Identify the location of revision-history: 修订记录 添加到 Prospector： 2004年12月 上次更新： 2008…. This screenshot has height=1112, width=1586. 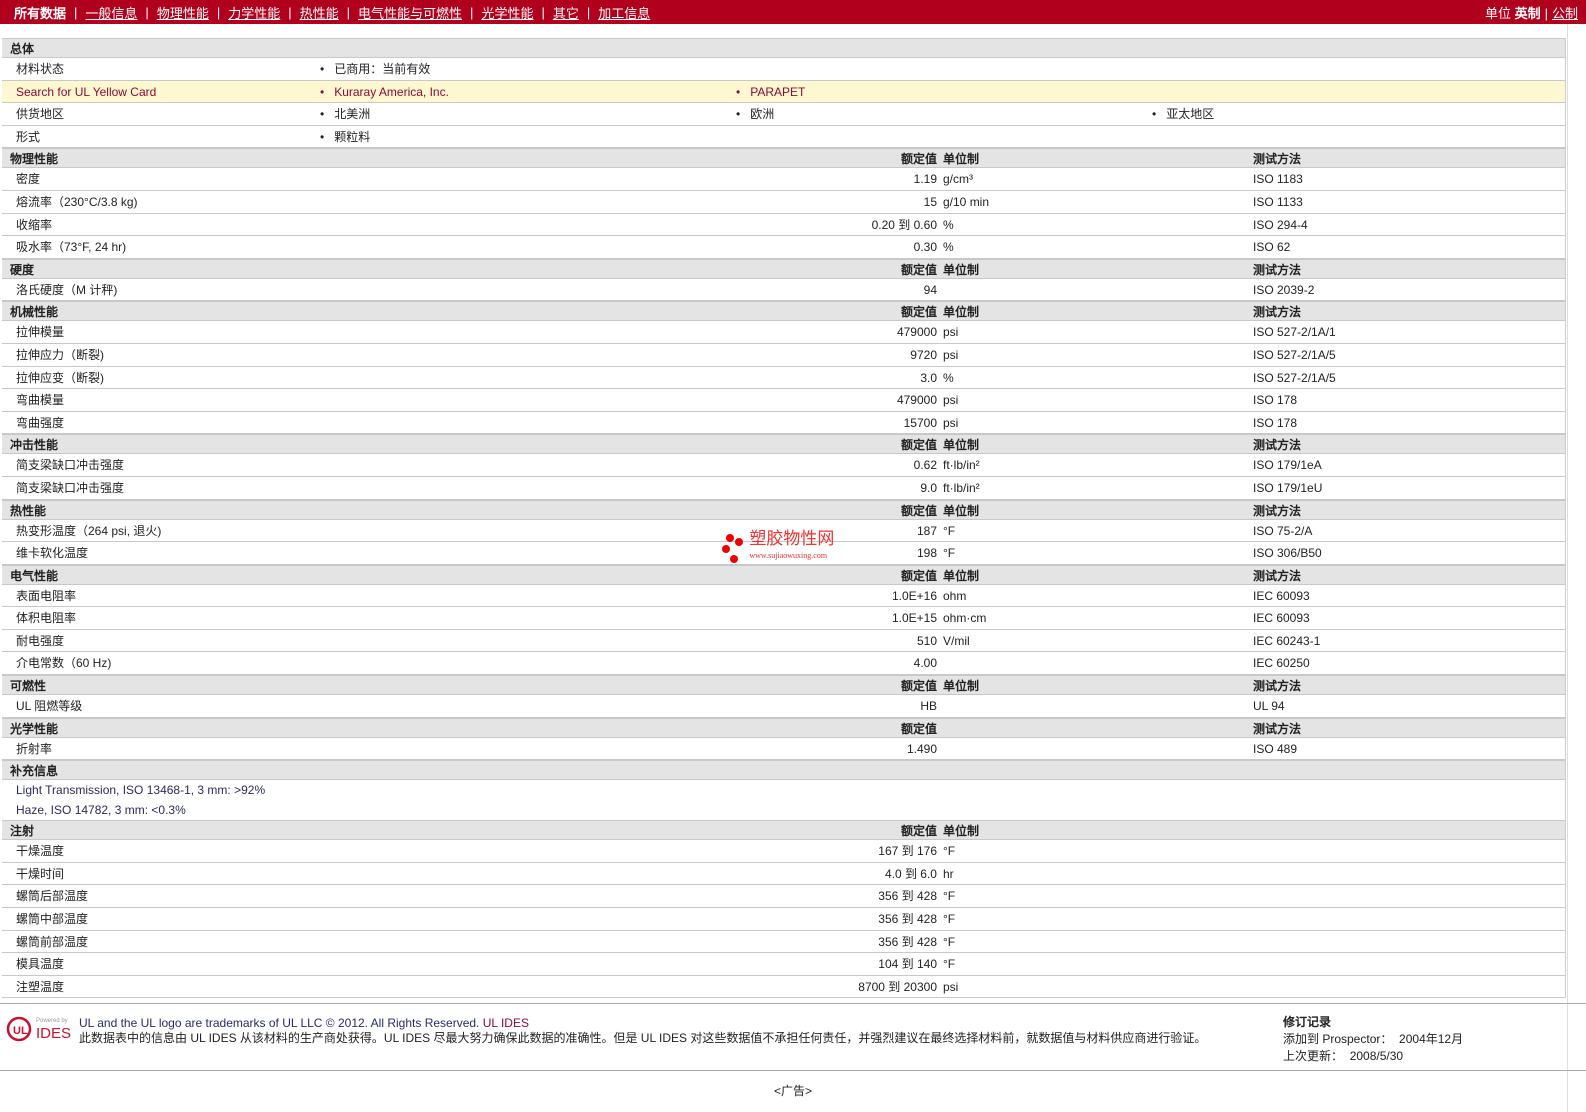
(1373, 1039).